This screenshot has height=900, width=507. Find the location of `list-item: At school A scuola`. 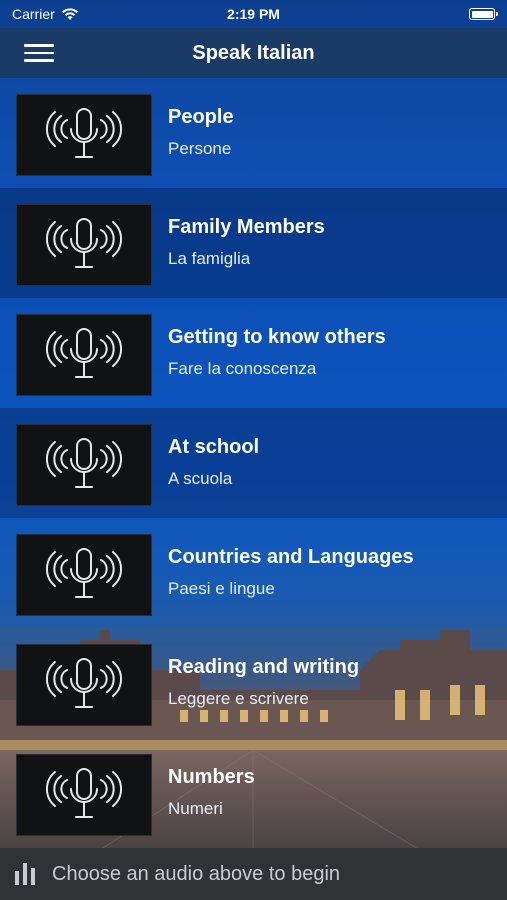

list-item: At school A scuola is located at coordinates (253, 463).